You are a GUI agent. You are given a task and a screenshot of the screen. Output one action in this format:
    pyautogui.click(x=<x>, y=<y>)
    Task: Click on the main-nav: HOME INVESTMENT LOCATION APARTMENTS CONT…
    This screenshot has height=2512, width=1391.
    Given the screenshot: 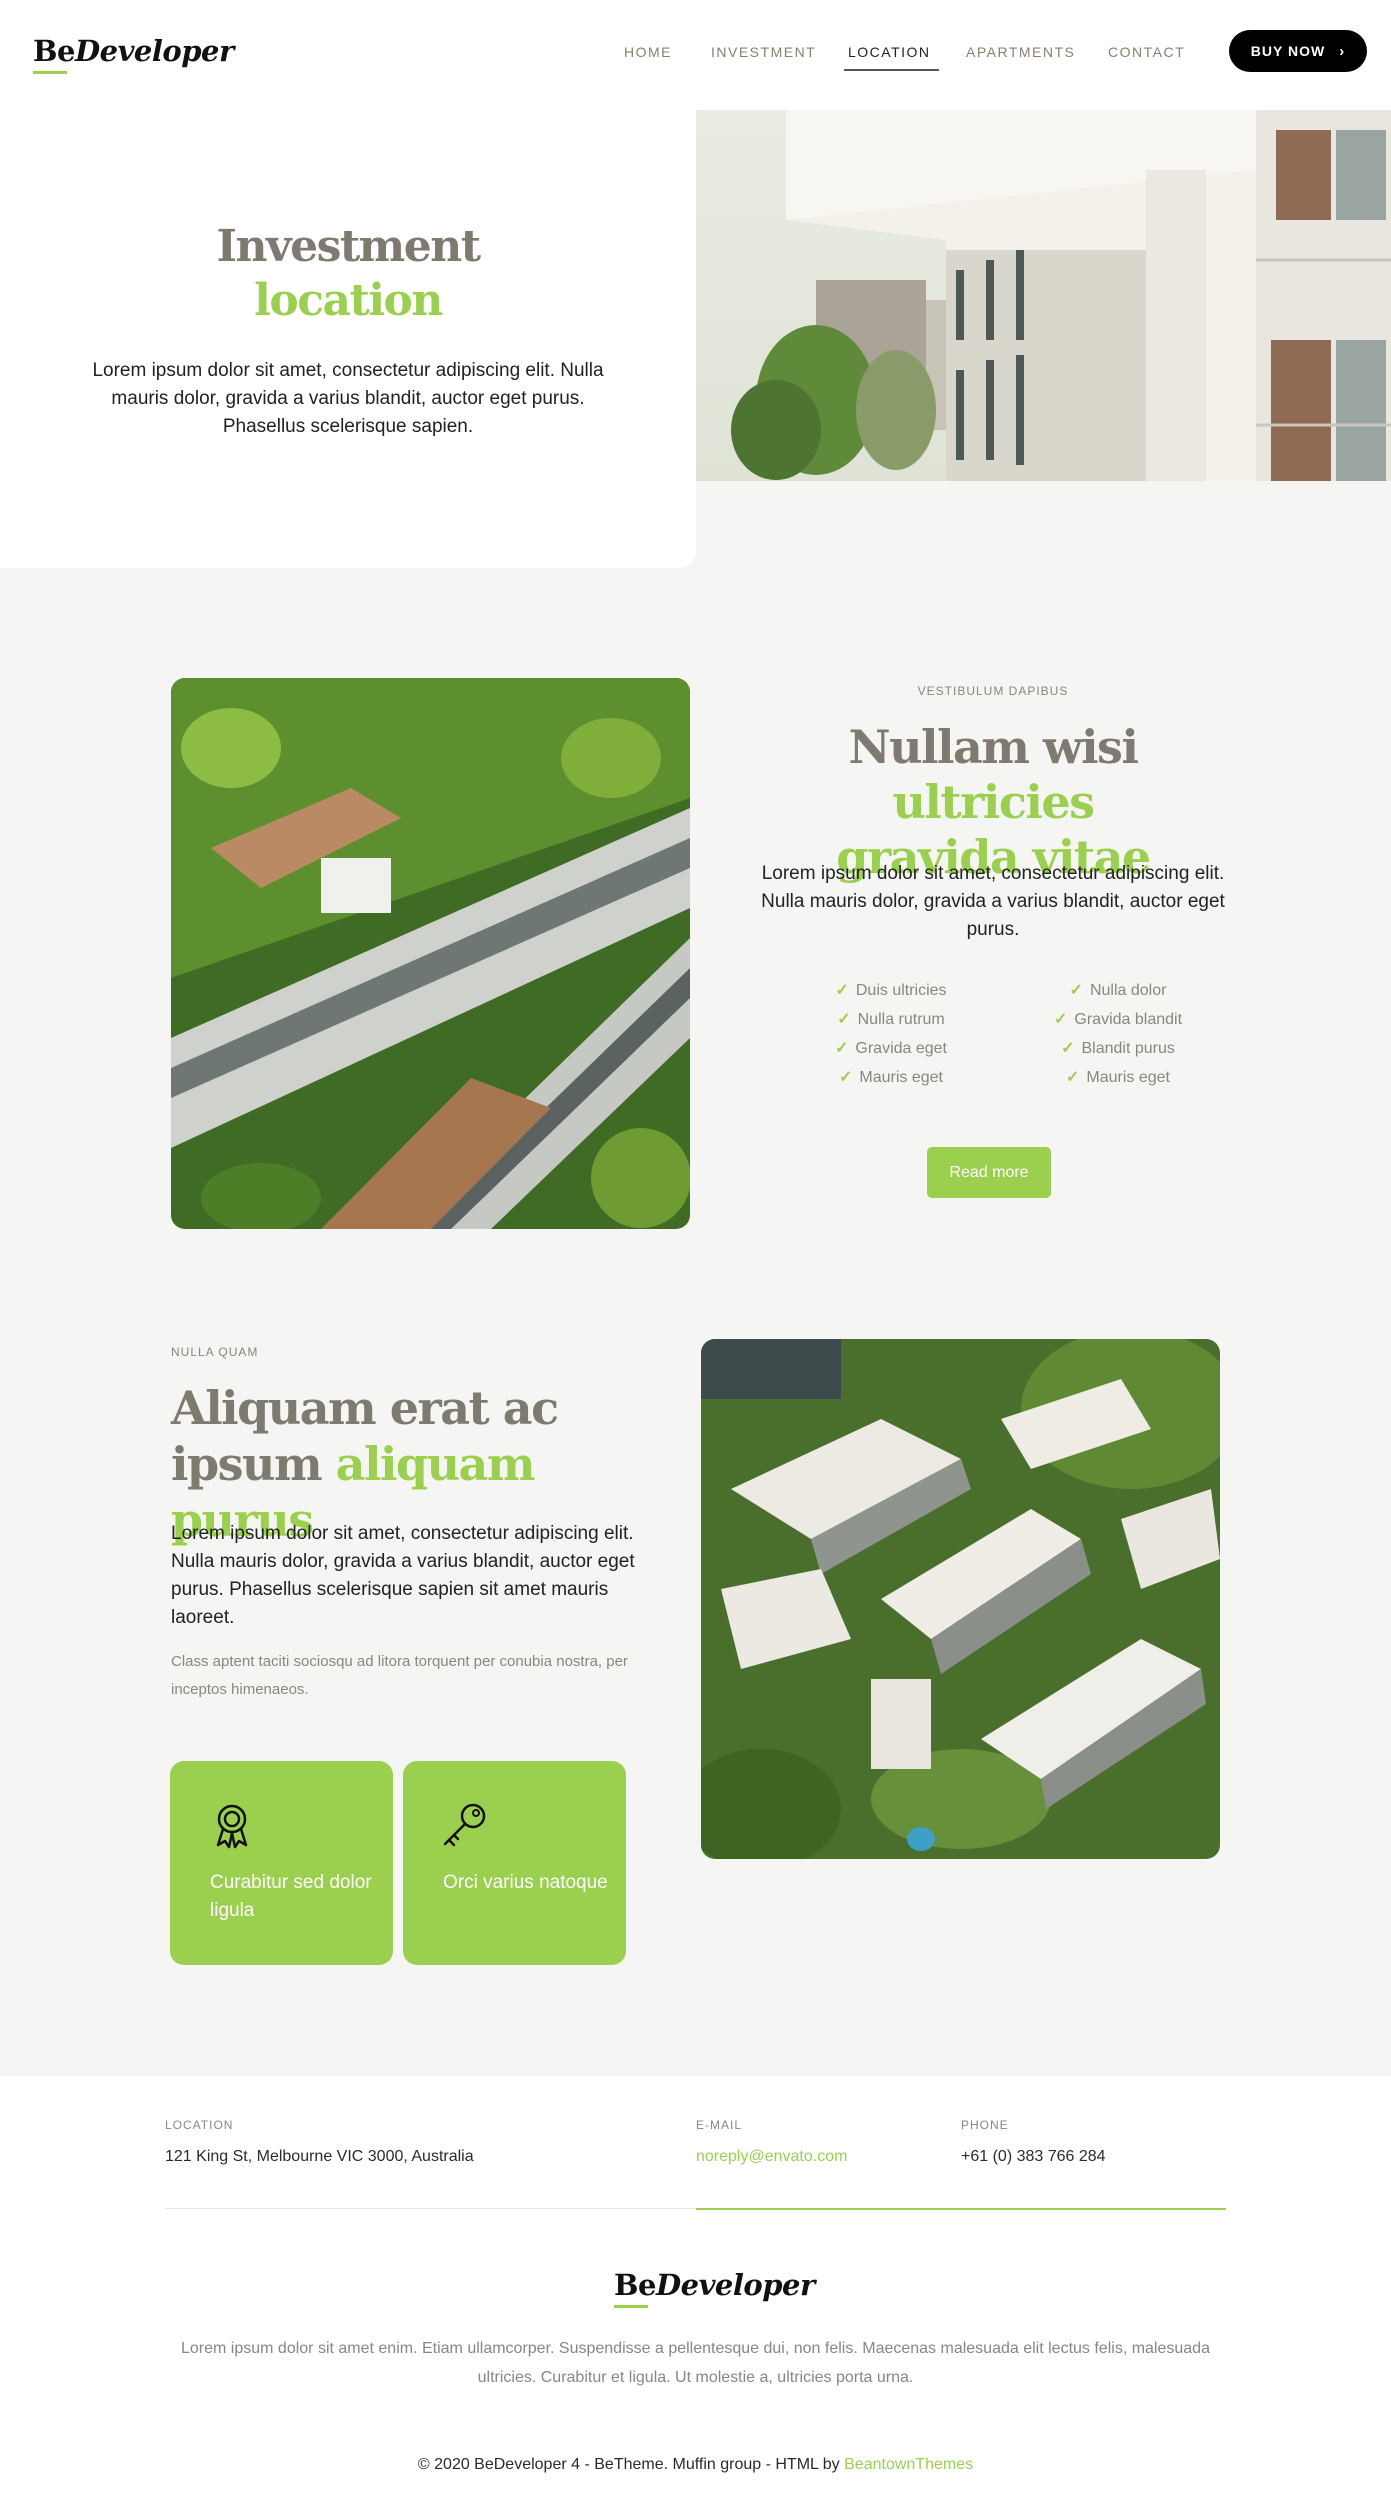 What is the action you would take?
    pyautogui.click(x=695, y=57)
    